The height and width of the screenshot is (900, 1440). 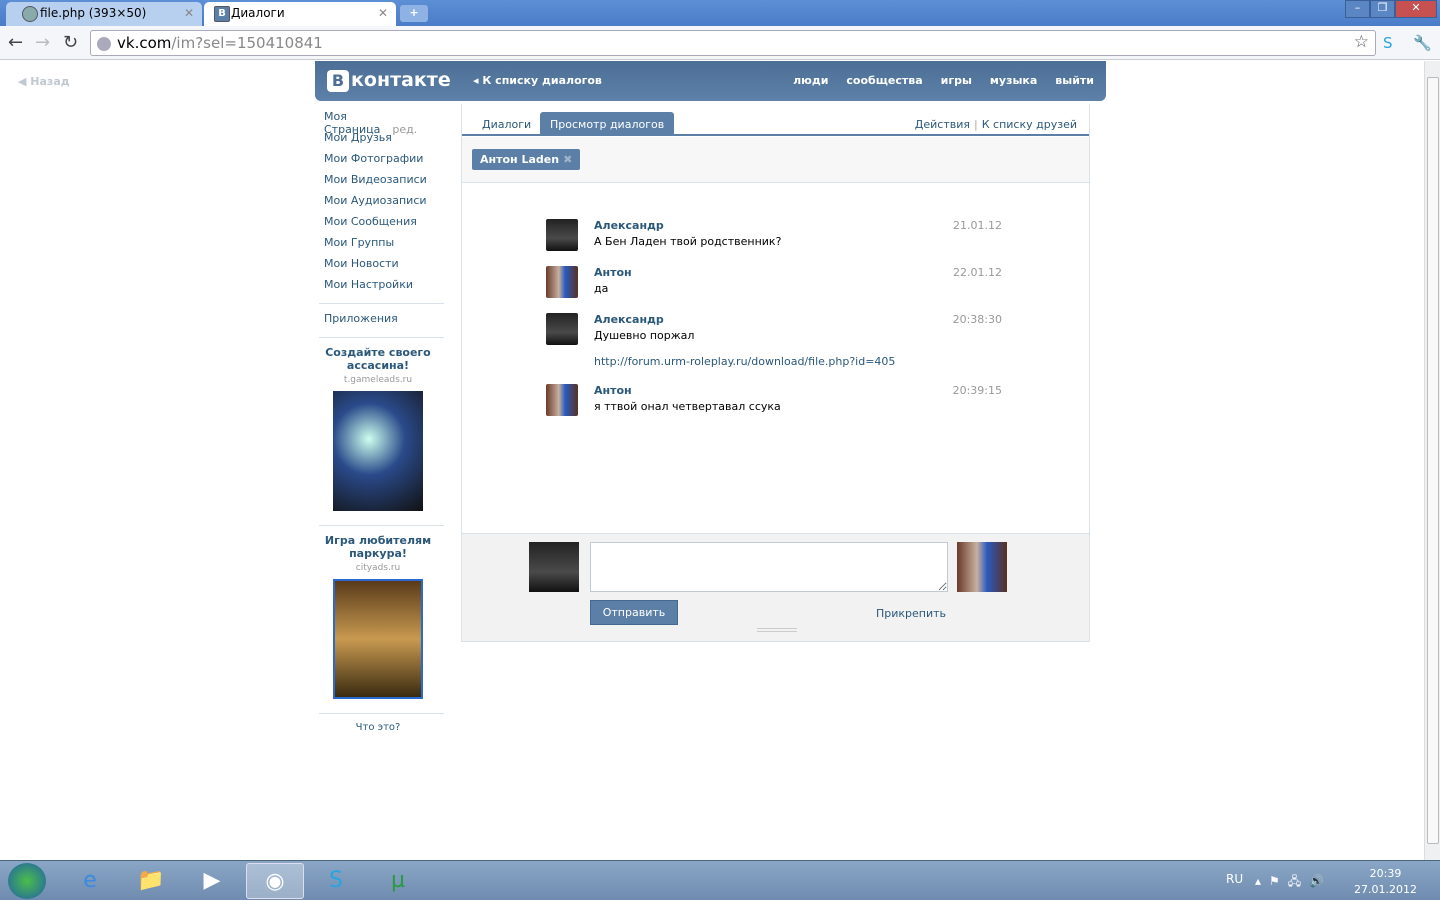 I want to click on sidebar-item-groups: Мои Группы, so click(x=381, y=246).